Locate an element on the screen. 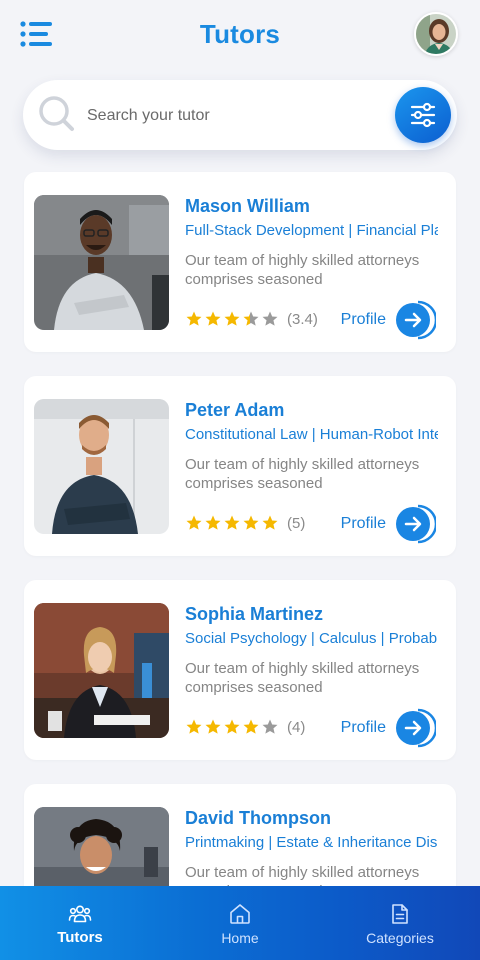  tutor-name: David Thompson is located at coordinates (258, 818).